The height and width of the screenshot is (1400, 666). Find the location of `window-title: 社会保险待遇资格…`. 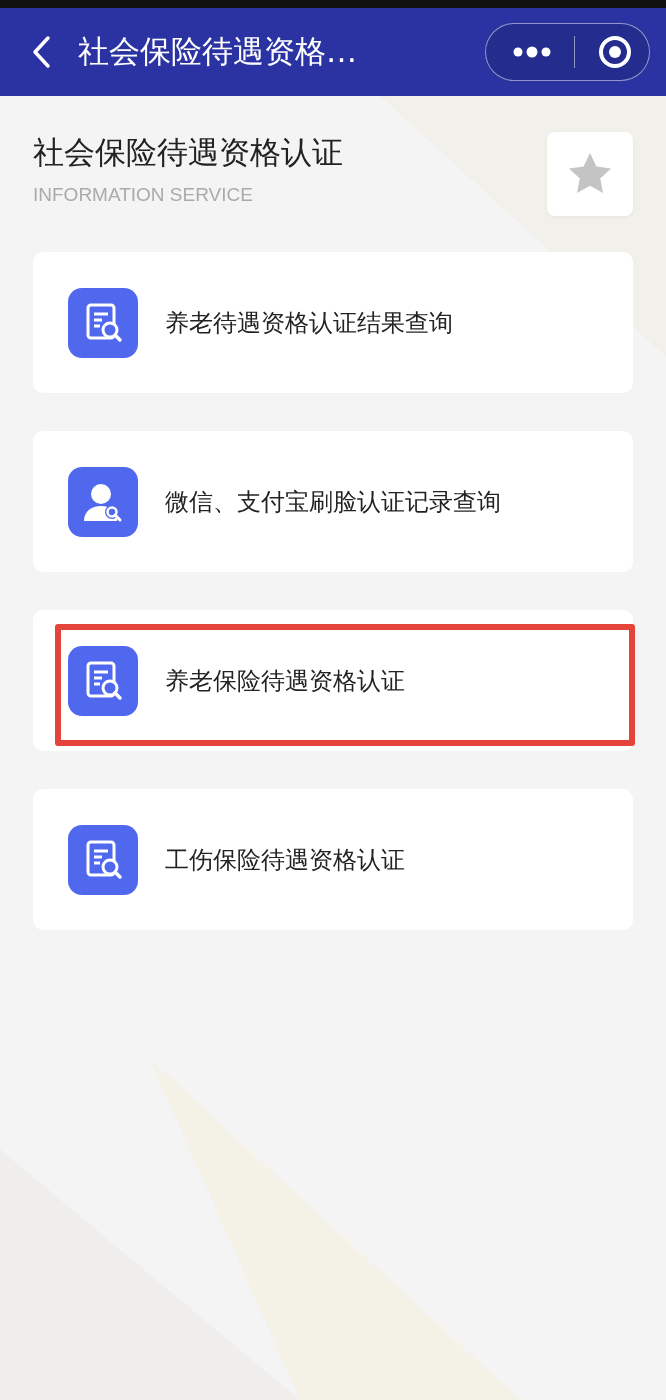

window-title: 社会保险待遇资格… is located at coordinates (218, 51).